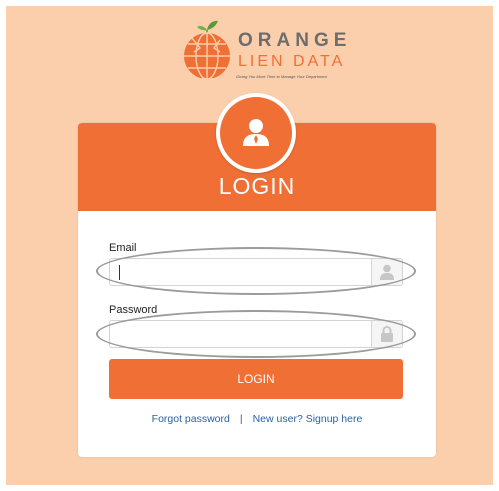 This screenshot has width=499, height=491. What do you see at coordinates (256, 334) in the screenshot?
I see `password-field` at bounding box center [256, 334].